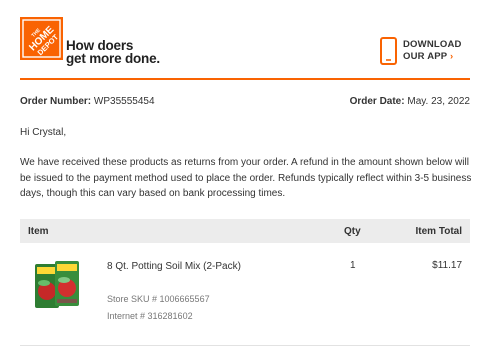  What do you see at coordinates (174, 266) in the screenshot?
I see `product-name: 8 Qt. Potting Soil Mix (2-Pack)` at bounding box center [174, 266].